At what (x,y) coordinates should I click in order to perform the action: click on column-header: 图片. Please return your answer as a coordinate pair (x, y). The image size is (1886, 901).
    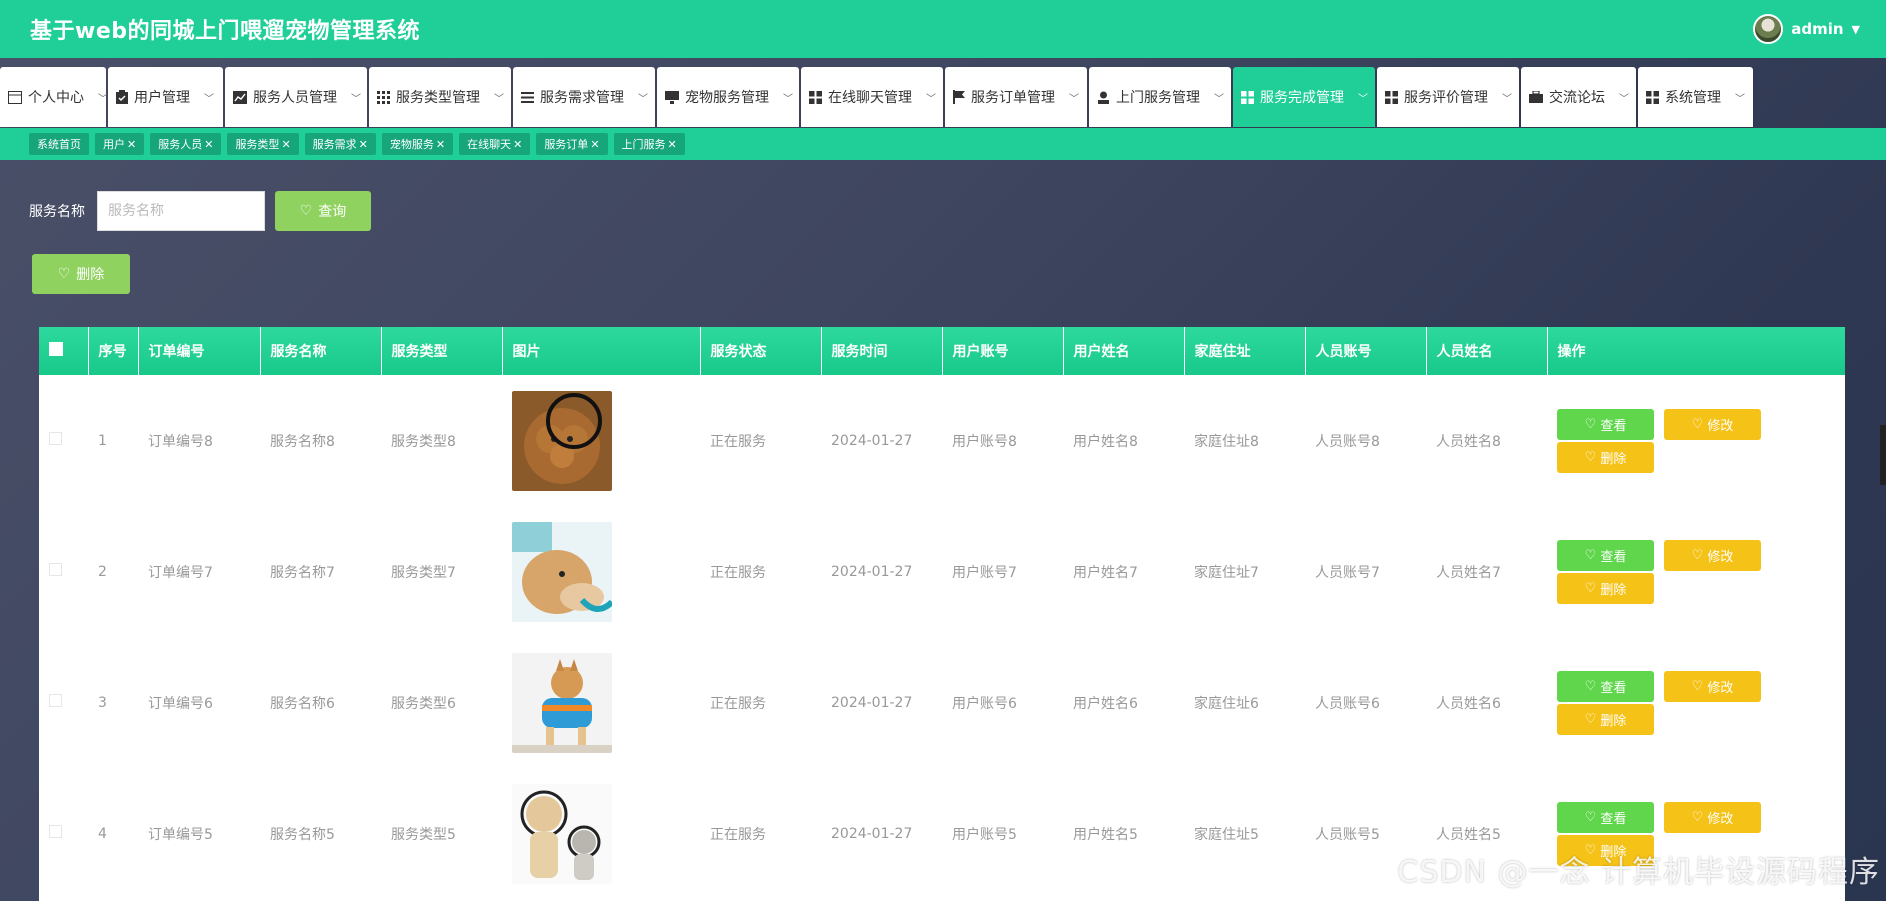
    Looking at the image, I should click on (601, 351).